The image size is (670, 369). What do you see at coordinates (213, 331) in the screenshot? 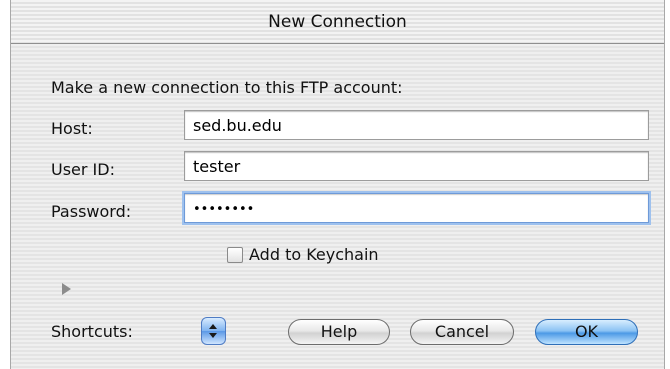
I see `shortcuts-popup-button` at bounding box center [213, 331].